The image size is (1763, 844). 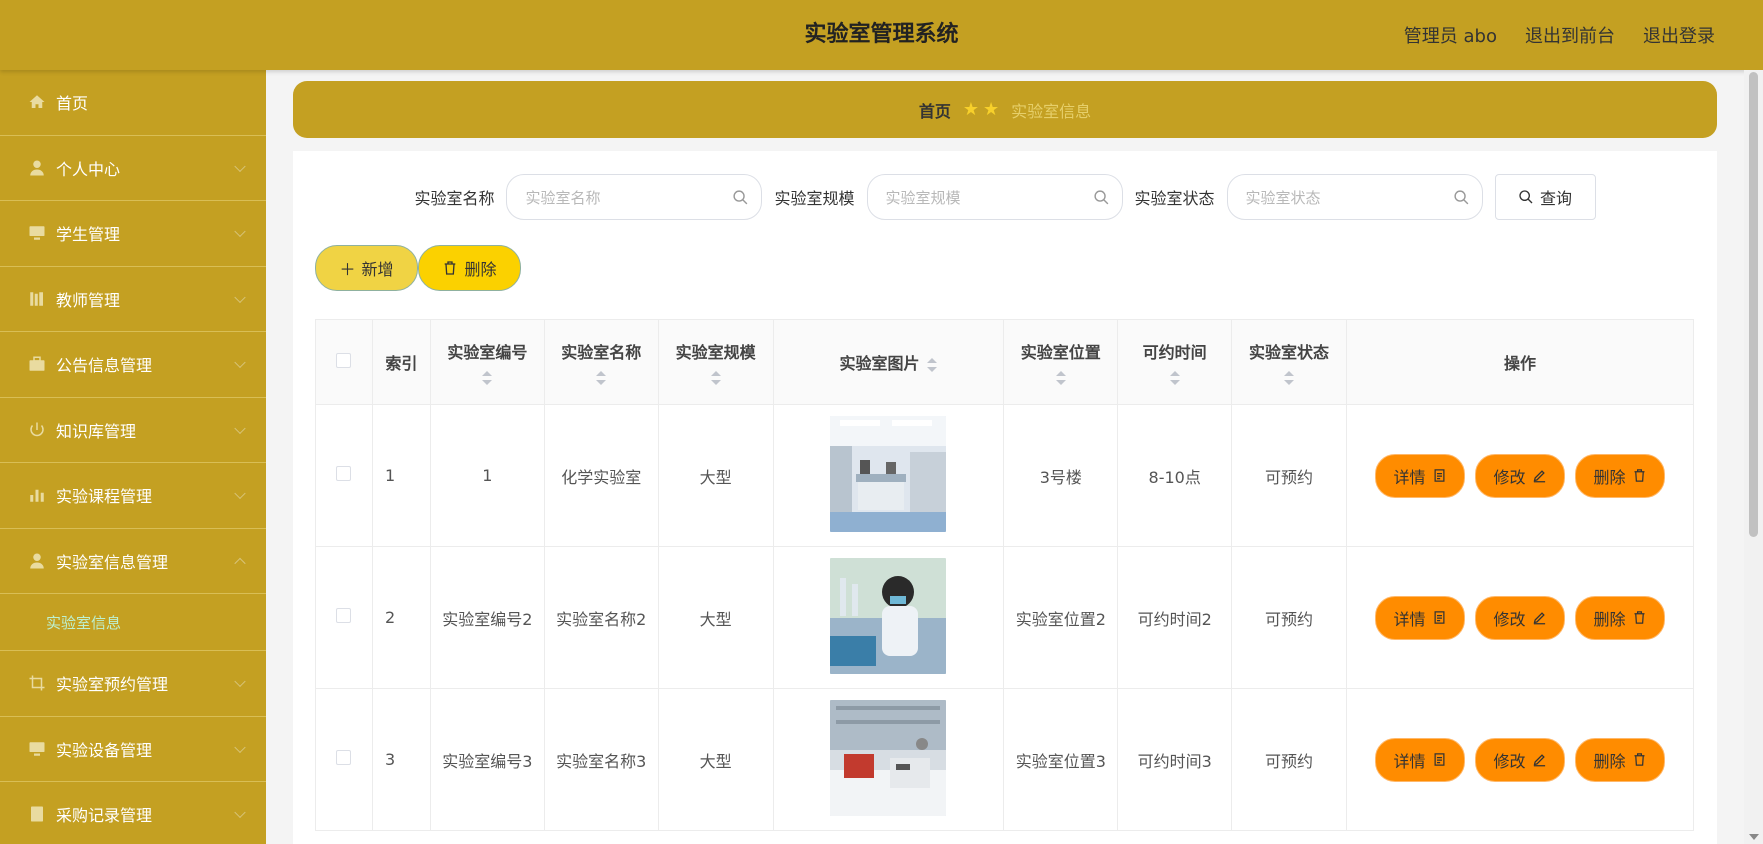 What do you see at coordinates (104, 816) in the screenshot?
I see `sidebar-item-label: 采购记录管理` at bounding box center [104, 816].